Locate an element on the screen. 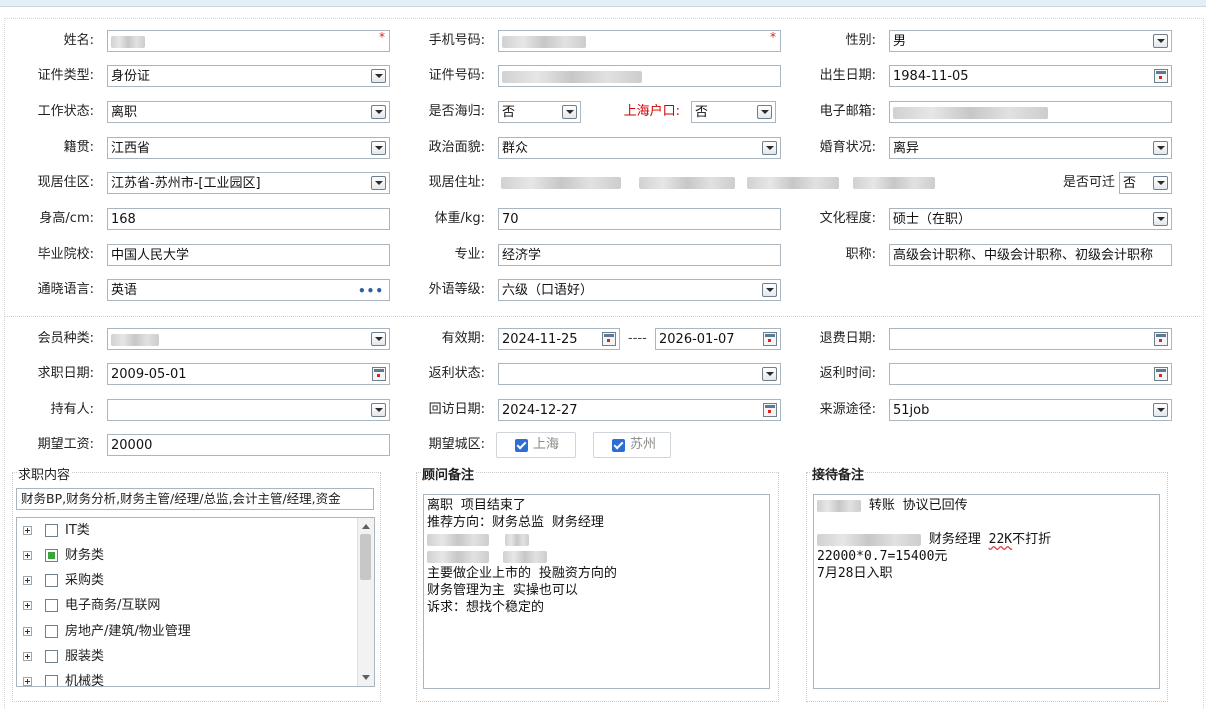 This screenshot has width=1206, height=709. birth-label: 出生日期: is located at coordinates (847, 75).